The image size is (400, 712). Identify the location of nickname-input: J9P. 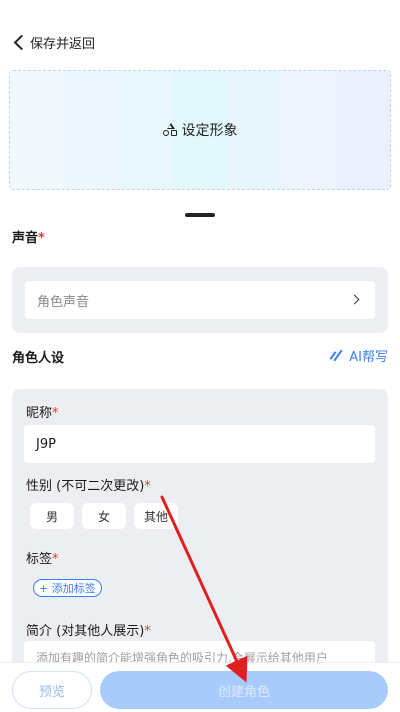
(199, 444).